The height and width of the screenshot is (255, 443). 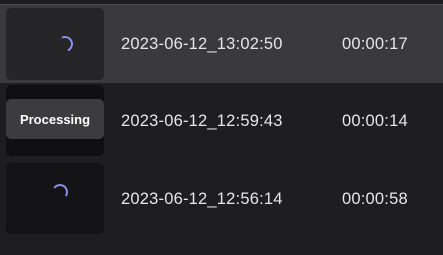 What do you see at coordinates (375, 121) in the screenshot?
I see `recording-duration: 00:00:14` at bounding box center [375, 121].